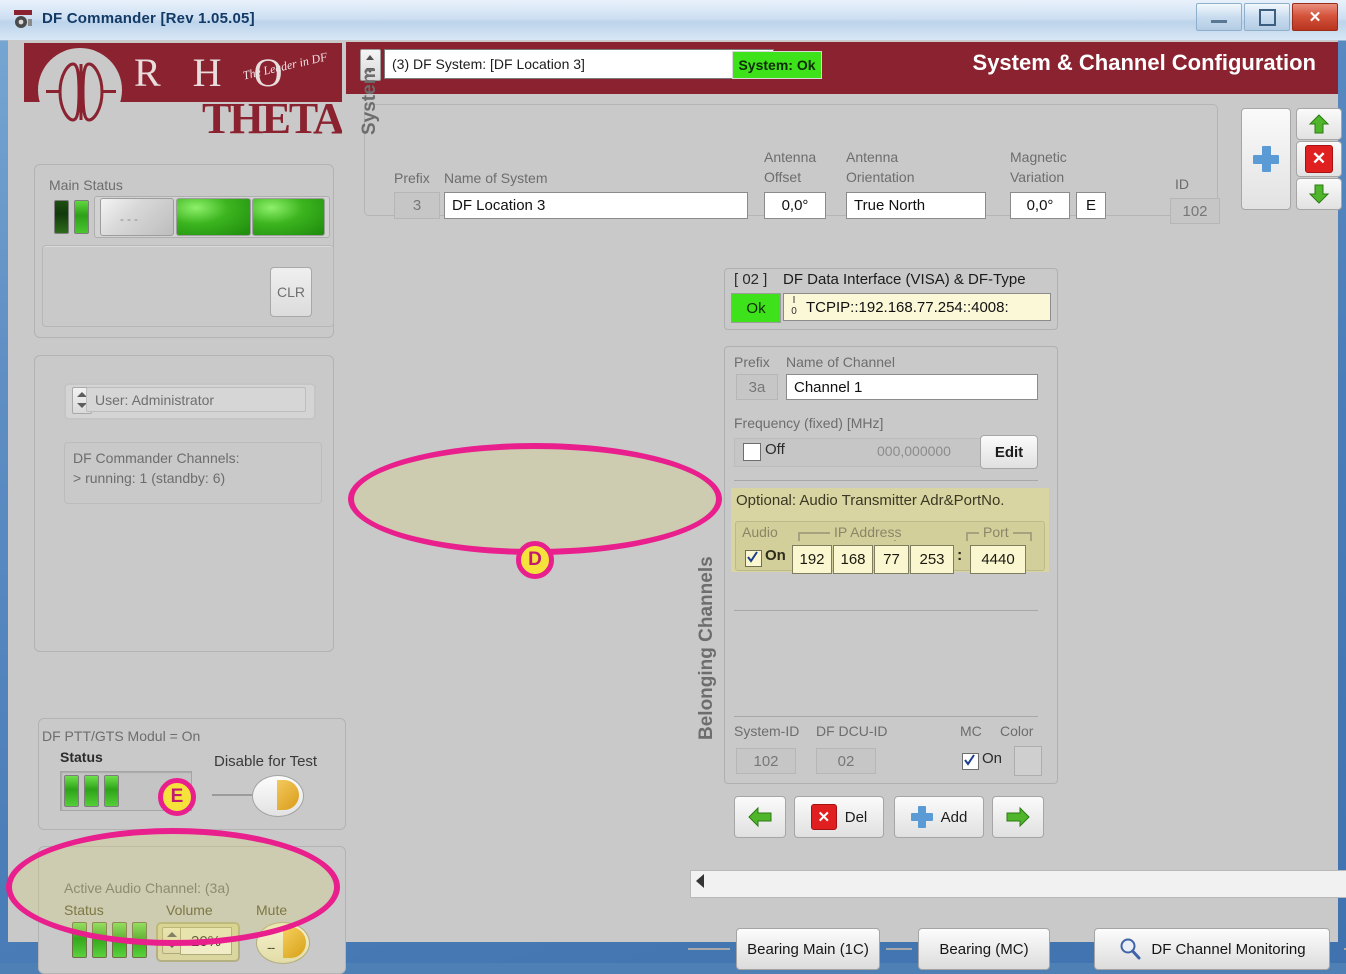 The width and height of the screenshot is (1346, 974). Describe the element at coordinates (706, 648) in the screenshot. I see `belonging-channels-vertical-label: Belonging Channels` at that location.